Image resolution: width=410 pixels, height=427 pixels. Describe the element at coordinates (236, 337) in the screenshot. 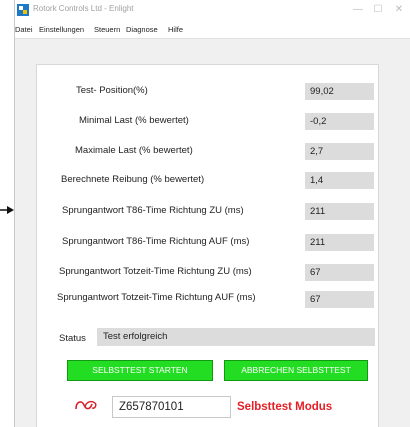

I see `status-field: Test erfolgreich` at that location.